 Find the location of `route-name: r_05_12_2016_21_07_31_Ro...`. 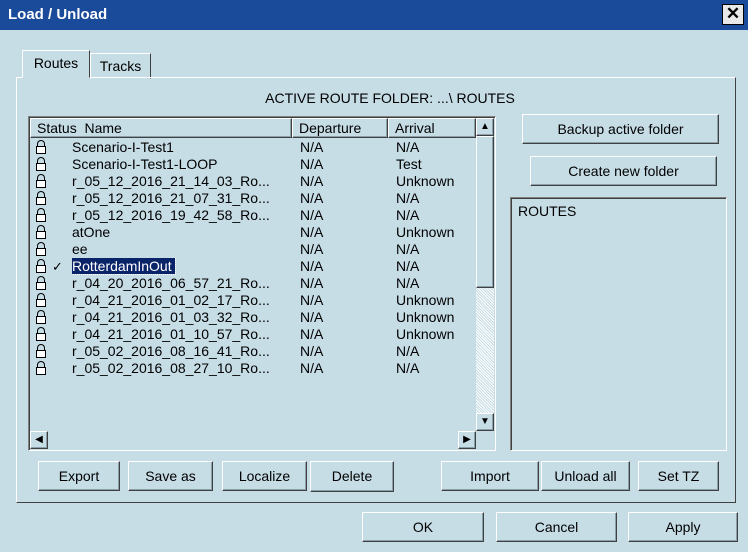

route-name: r_05_12_2016_21_07_31_Ro... is located at coordinates (171, 198).